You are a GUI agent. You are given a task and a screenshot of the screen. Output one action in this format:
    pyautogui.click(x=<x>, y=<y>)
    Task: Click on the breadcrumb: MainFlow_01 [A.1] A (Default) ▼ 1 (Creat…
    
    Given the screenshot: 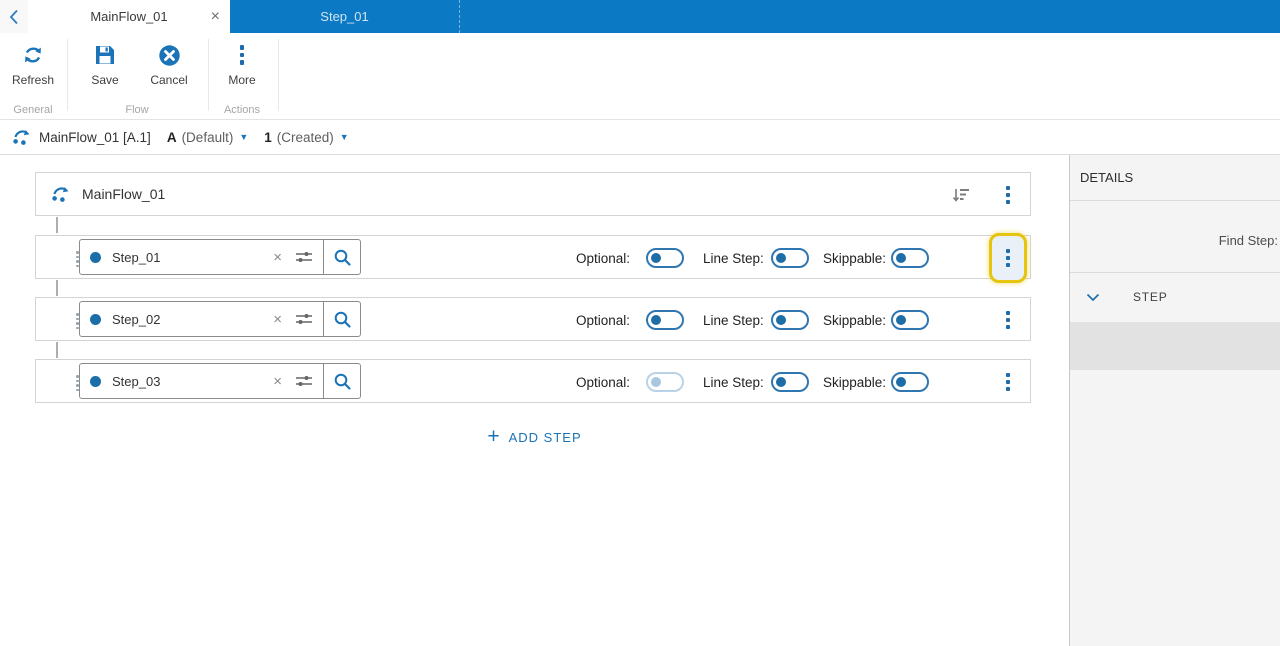 What is the action you would take?
    pyautogui.click(x=640, y=137)
    